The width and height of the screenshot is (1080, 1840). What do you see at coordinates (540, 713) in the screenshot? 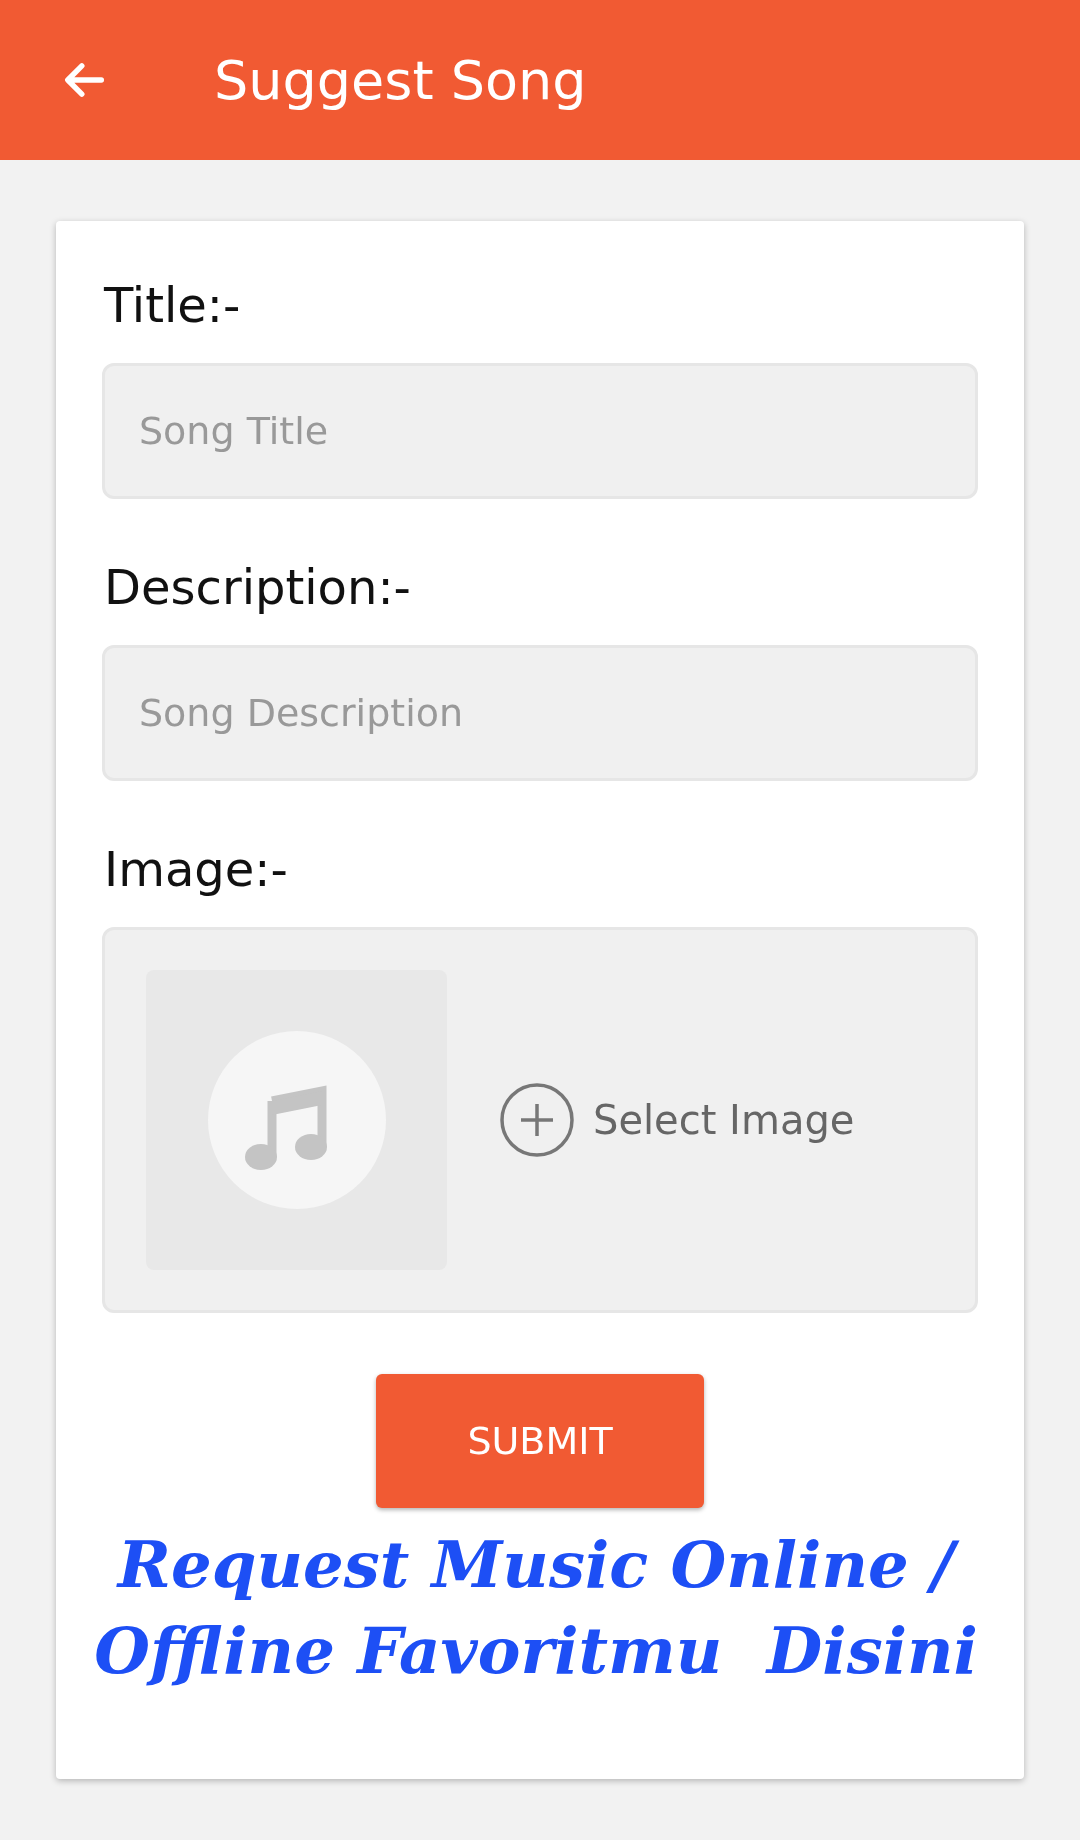
I see `input-field: Song Description` at bounding box center [540, 713].